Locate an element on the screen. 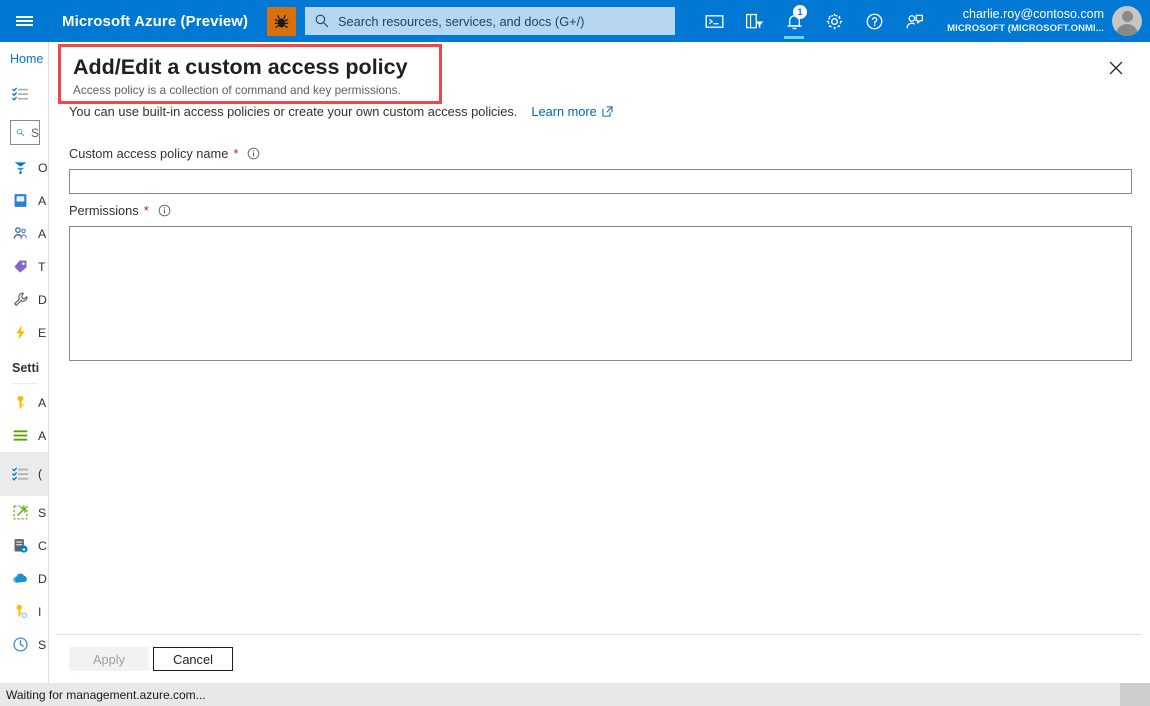  key-glyph is located at coordinates (20, 402).